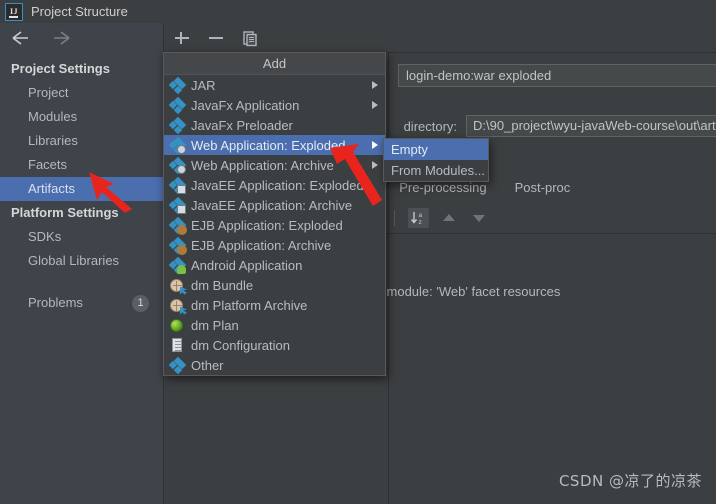 This screenshot has width=716, height=504. I want to click on artifact-name-input: login-demo:war exploded, so click(557, 75).